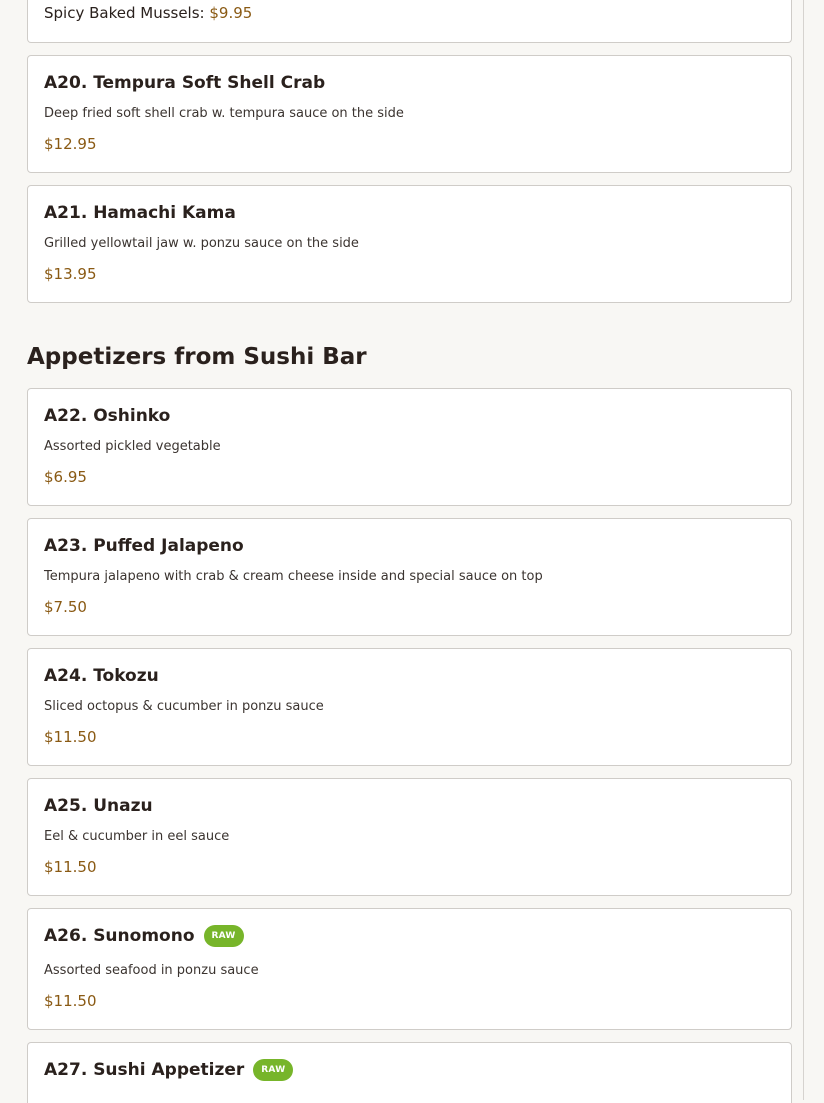 The height and width of the screenshot is (1103, 824). I want to click on menu-item-price: $9.95, so click(231, 13).